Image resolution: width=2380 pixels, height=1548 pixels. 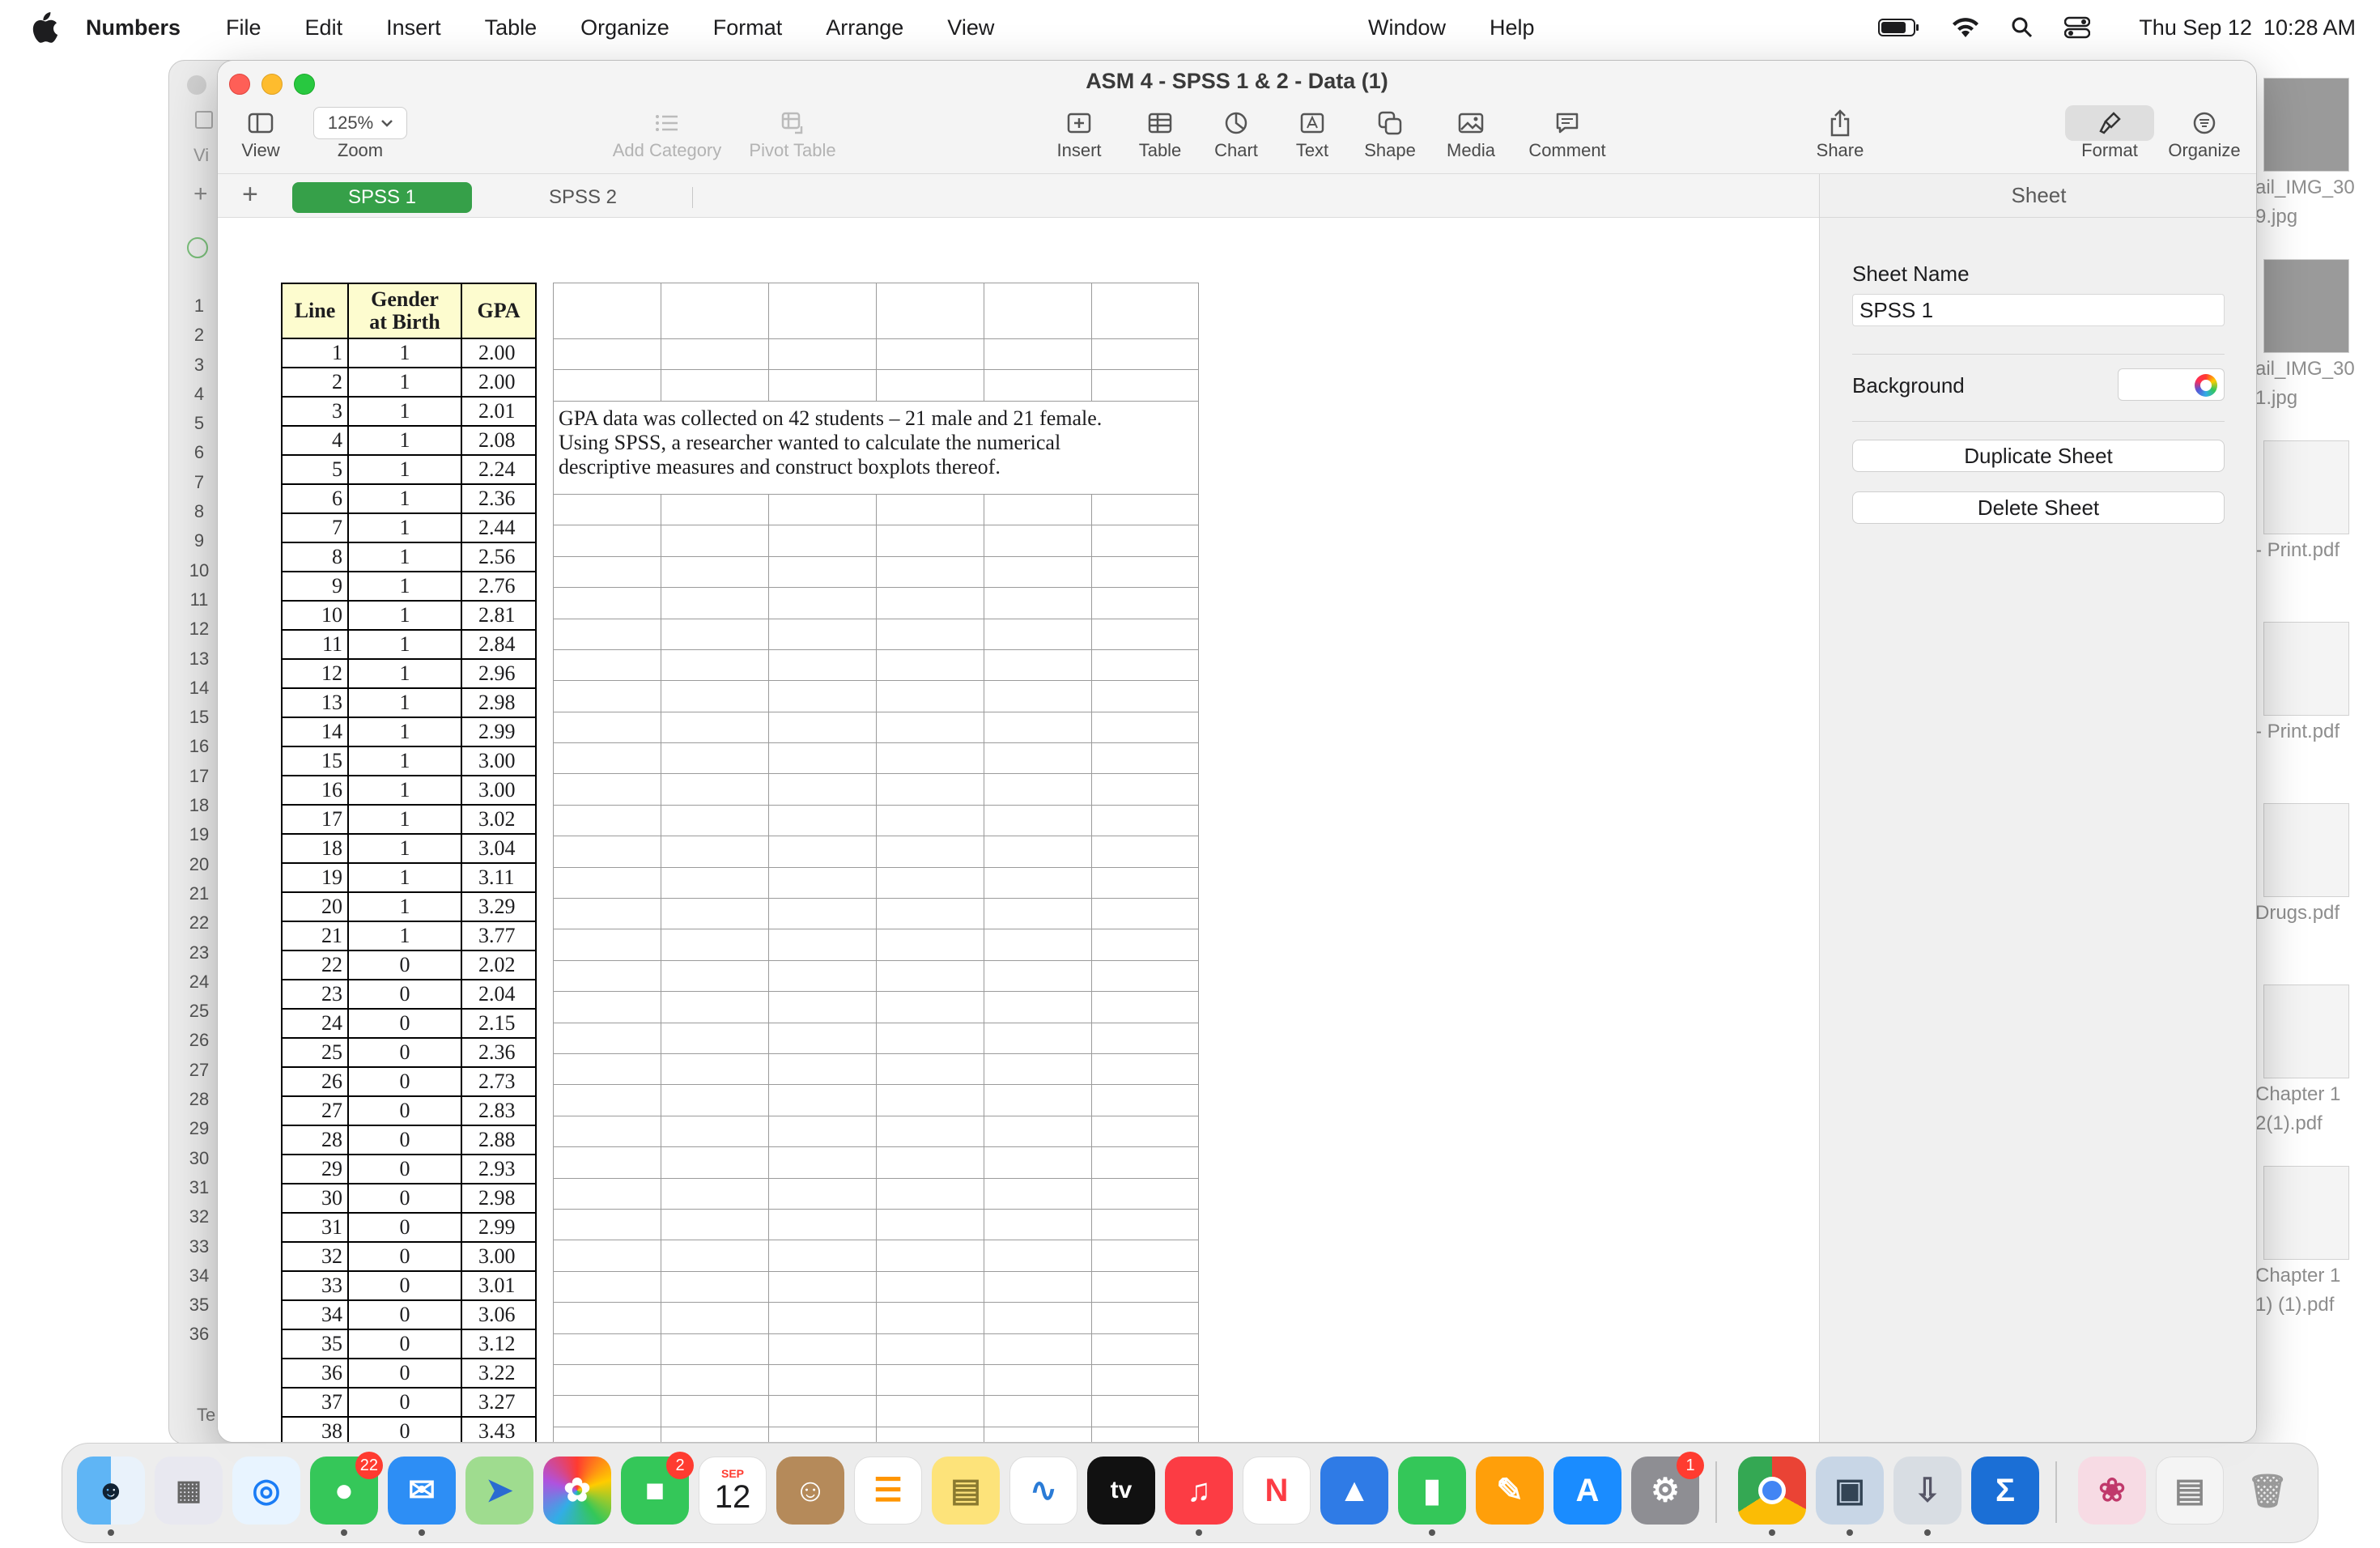 I want to click on desktop-file: - Print.pdf, so click(x=2317, y=684).